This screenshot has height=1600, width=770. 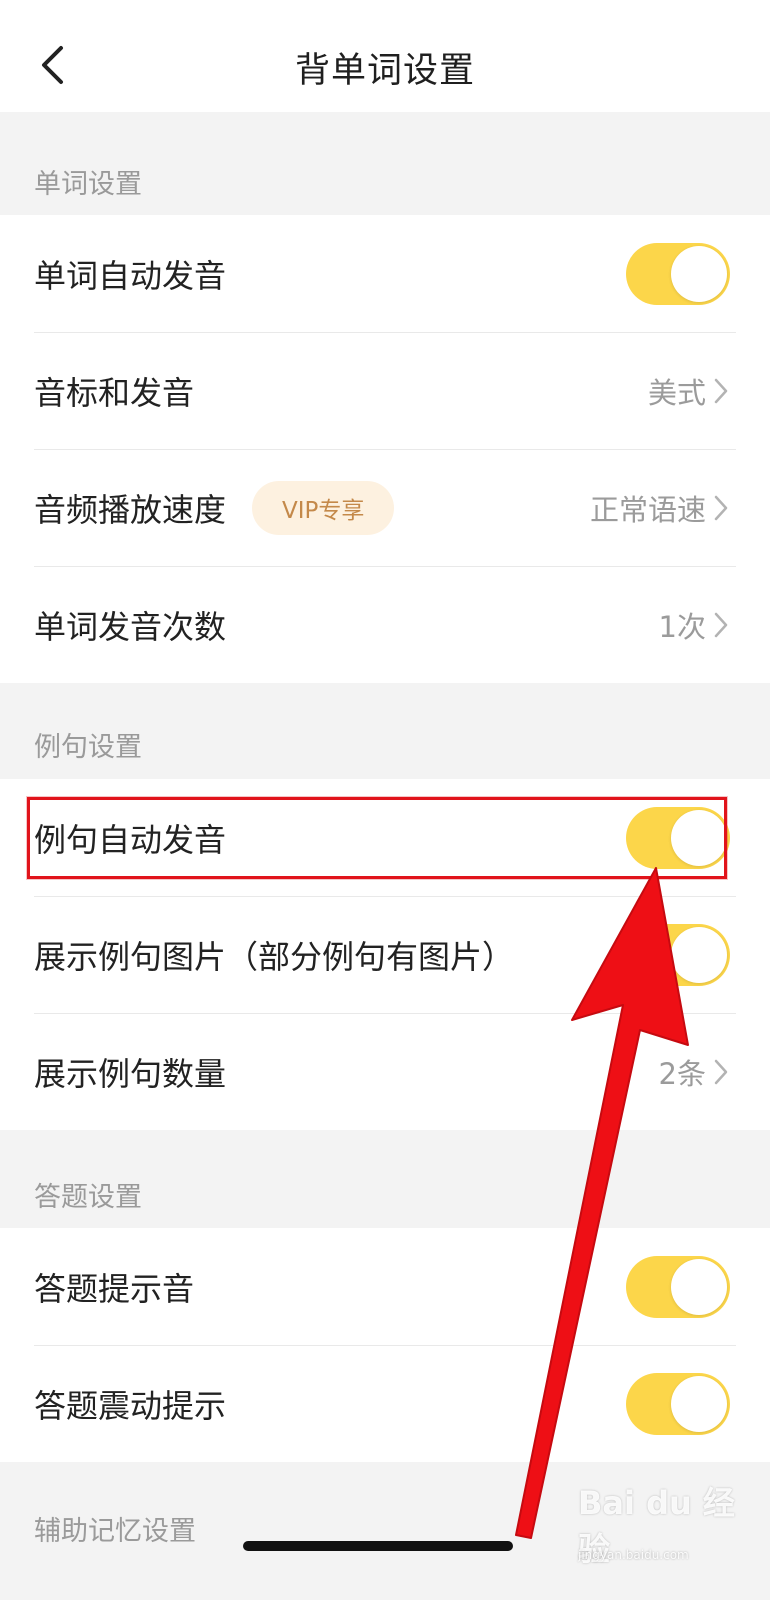 I want to click on row-audio-speed: 音频播放速度 VIP专享 正常语速, so click(x=385, y=507).